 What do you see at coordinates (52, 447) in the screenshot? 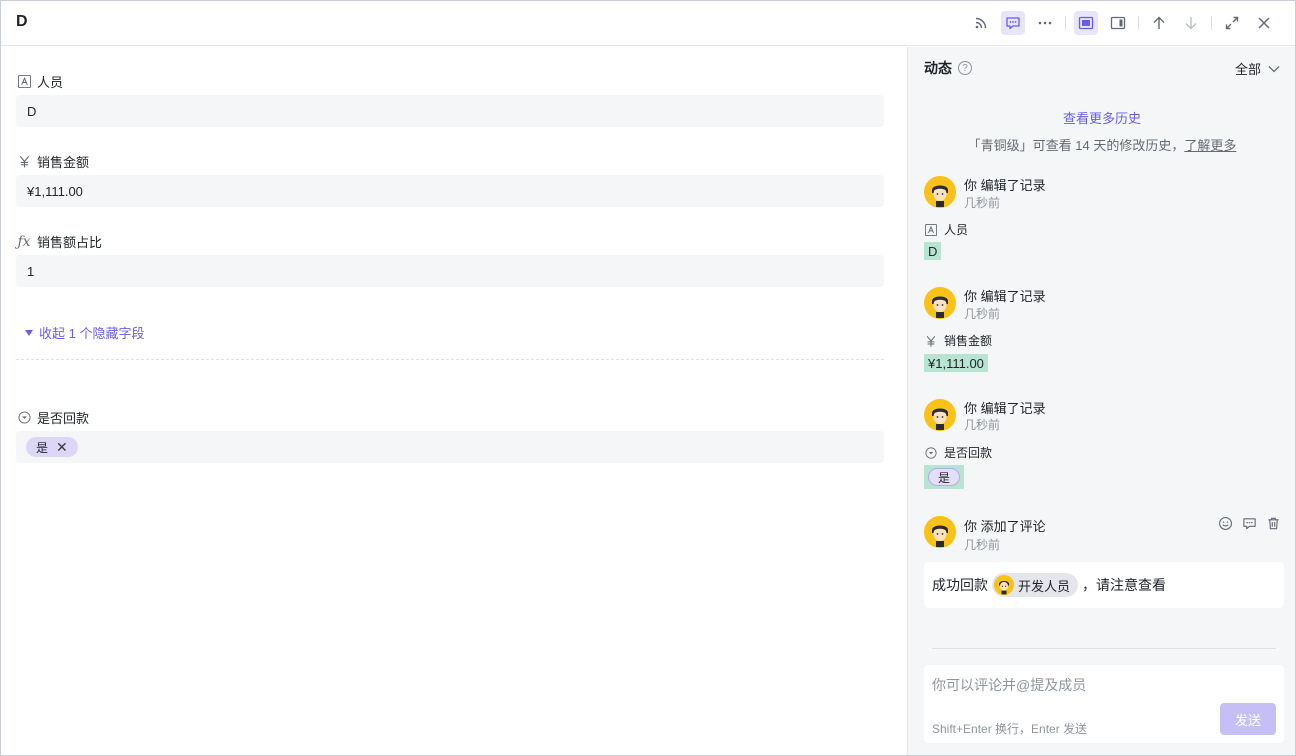
I see `option-chip: 是 ✕` at bounding box center [52, 447].